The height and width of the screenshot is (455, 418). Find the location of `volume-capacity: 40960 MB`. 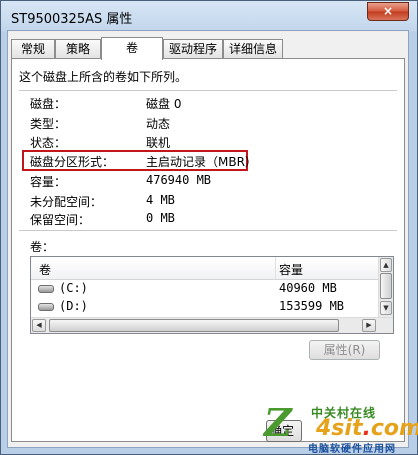

volume-capacity: 40960 MB is located at coordinates (308, 288).